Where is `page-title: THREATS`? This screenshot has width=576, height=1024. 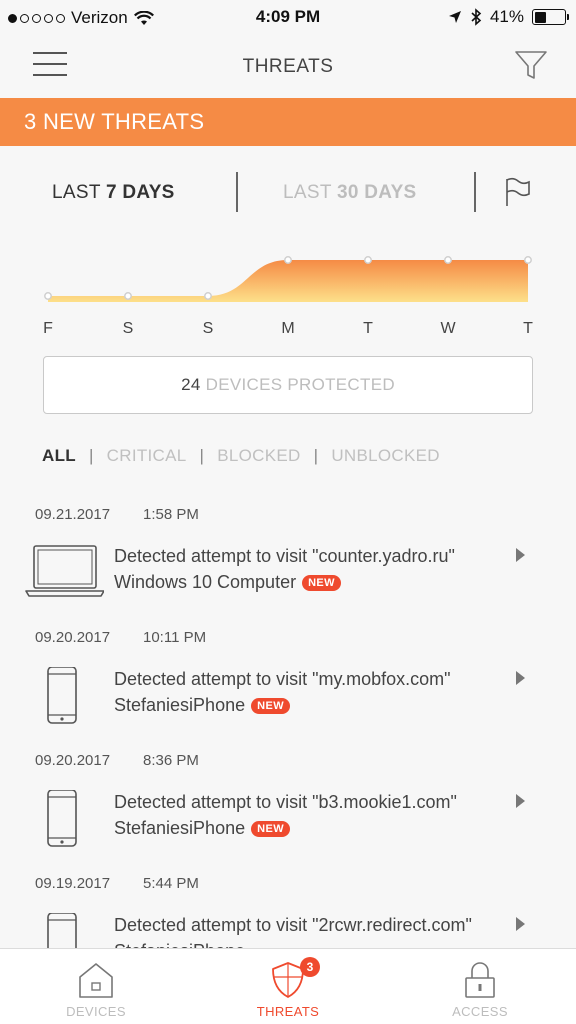 page-title: THREATS is located at coordinates (288, 66).